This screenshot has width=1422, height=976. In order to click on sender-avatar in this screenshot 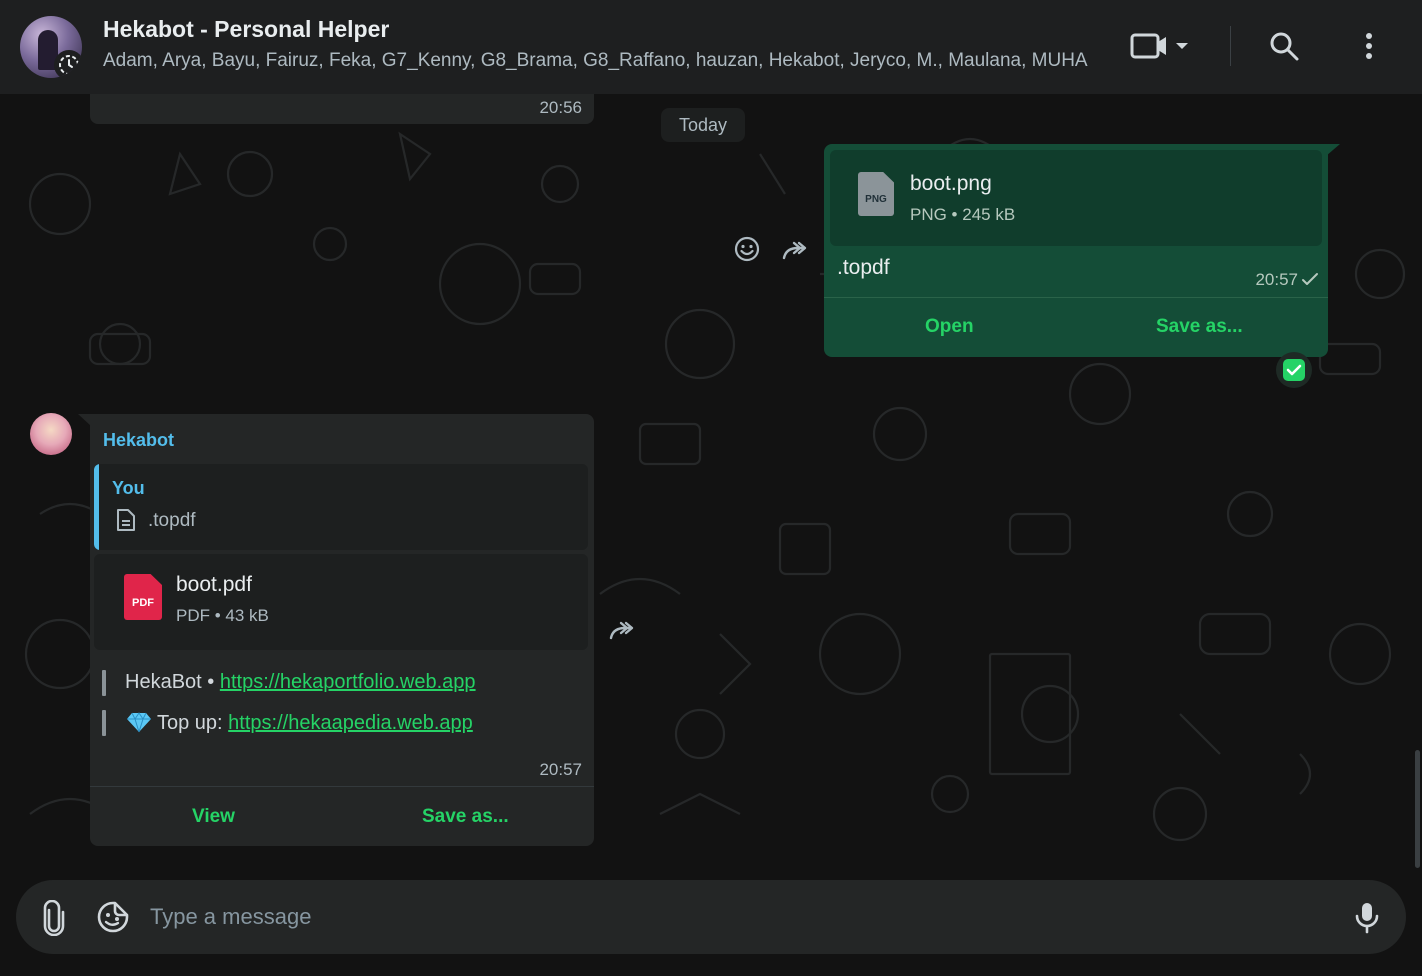, I will do `click(51, 434)`.